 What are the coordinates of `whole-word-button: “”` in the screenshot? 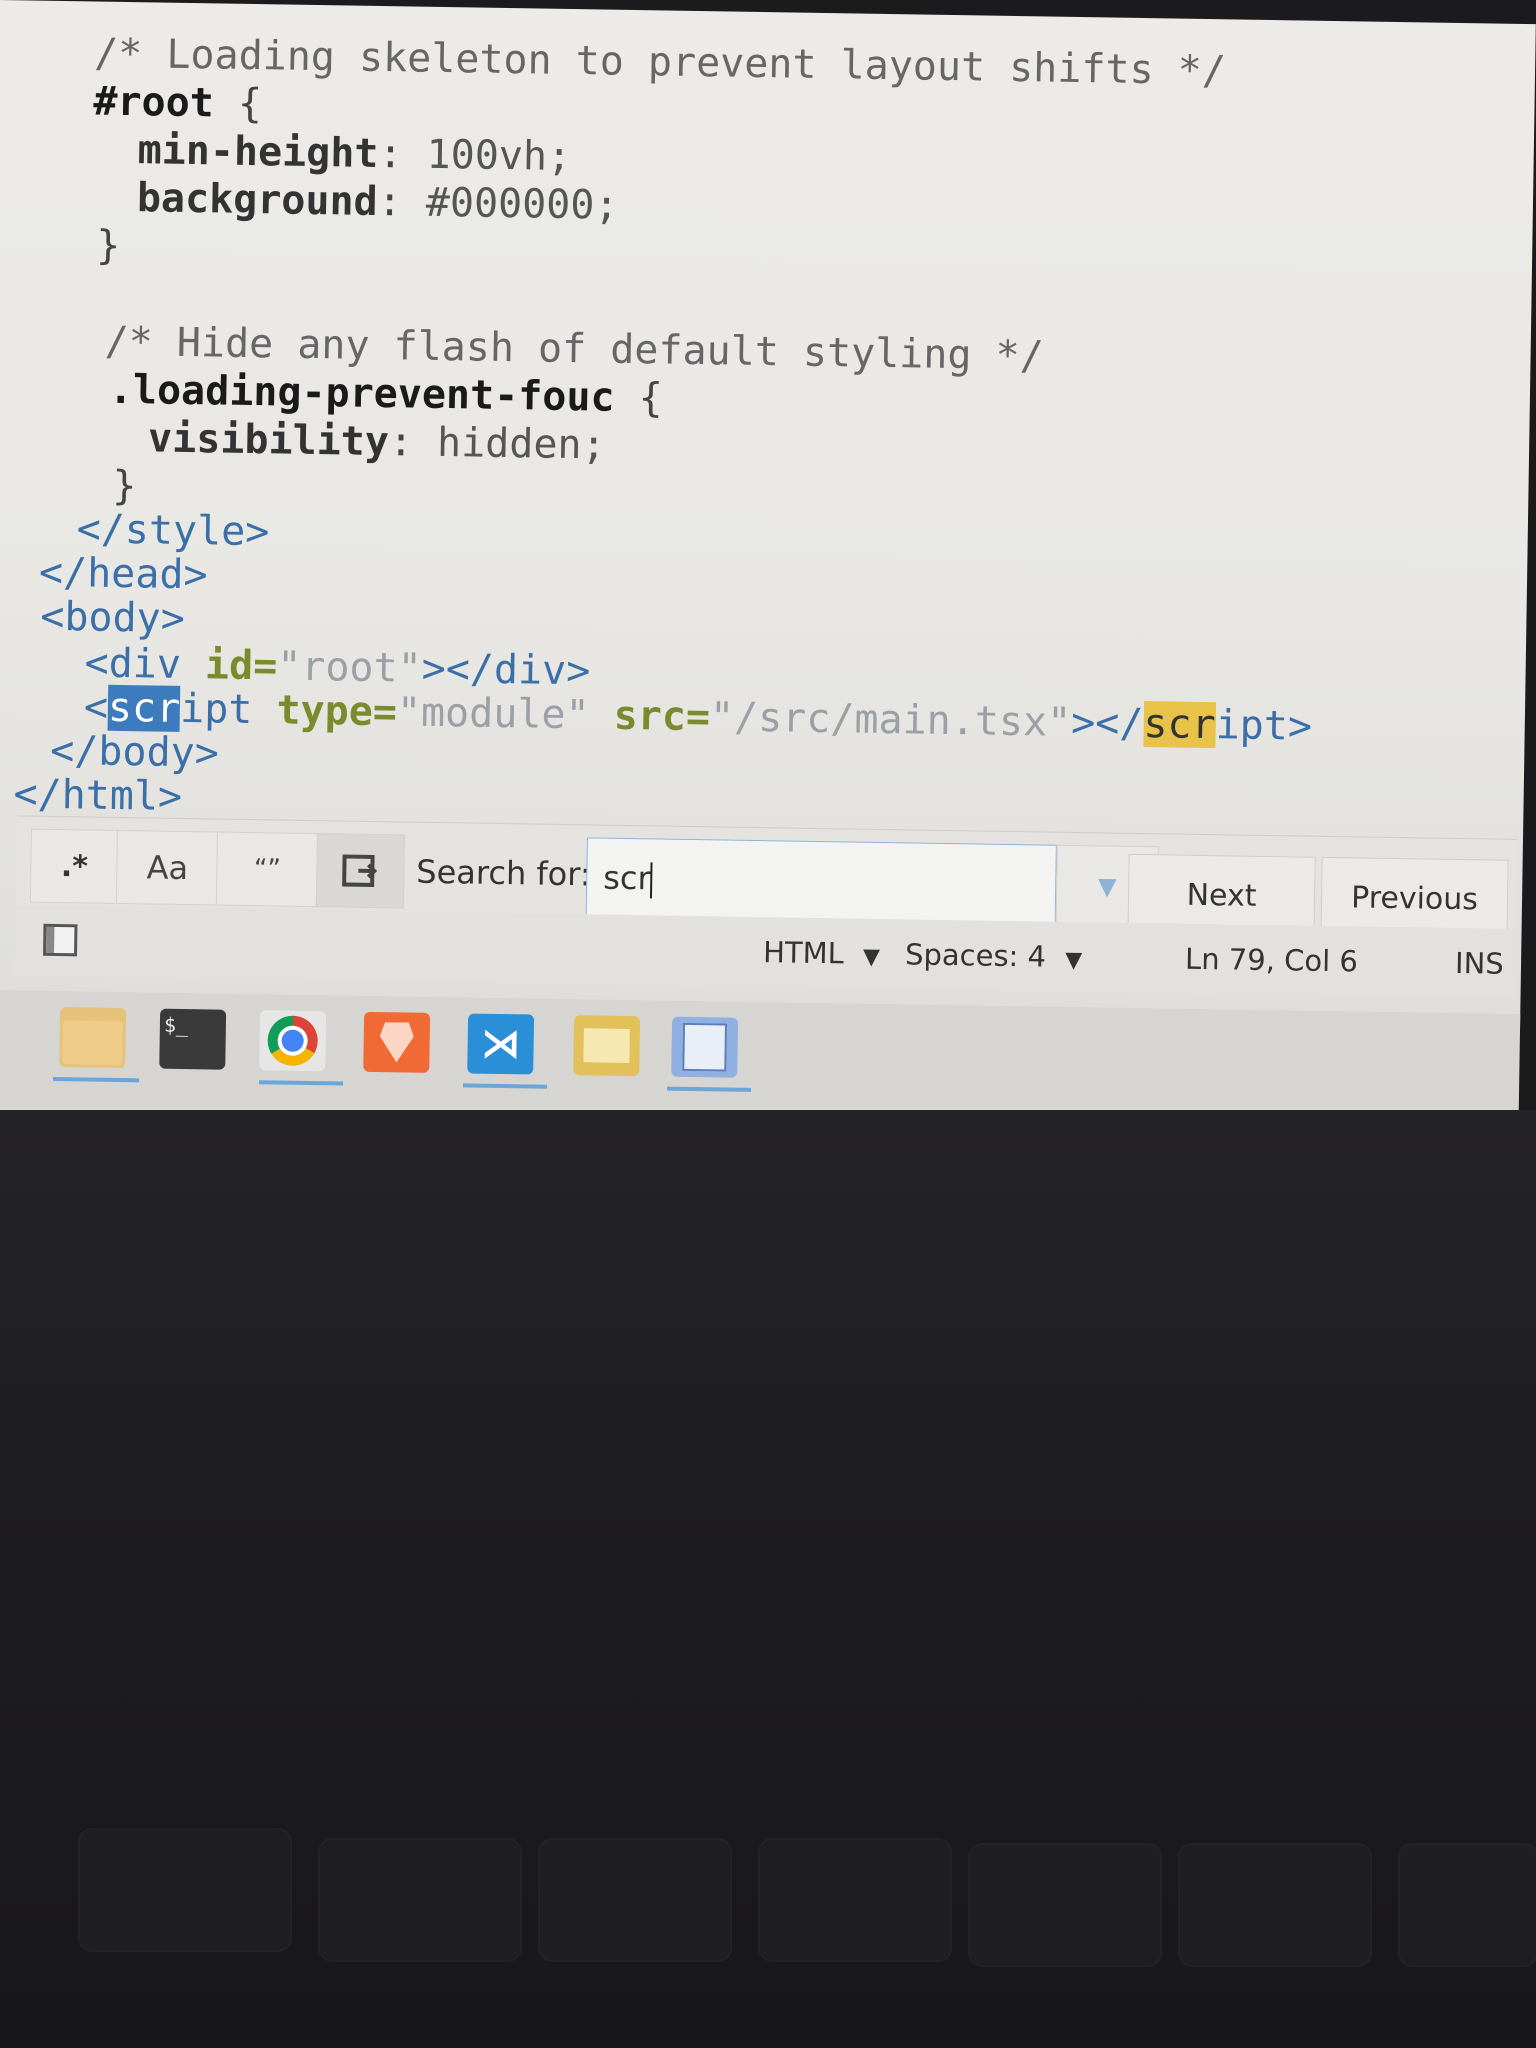 It's located at (267, 869).